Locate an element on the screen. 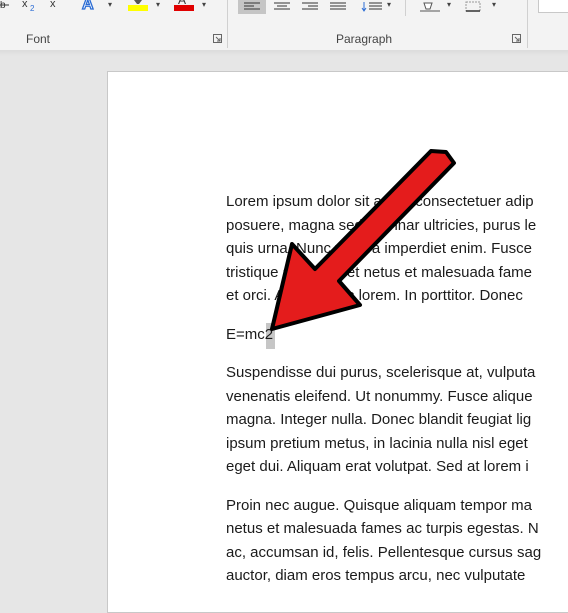 Image resolution: width=568 pixels, height=613 pixels. text-effects-icon: A is located at coordinates (87, 7).